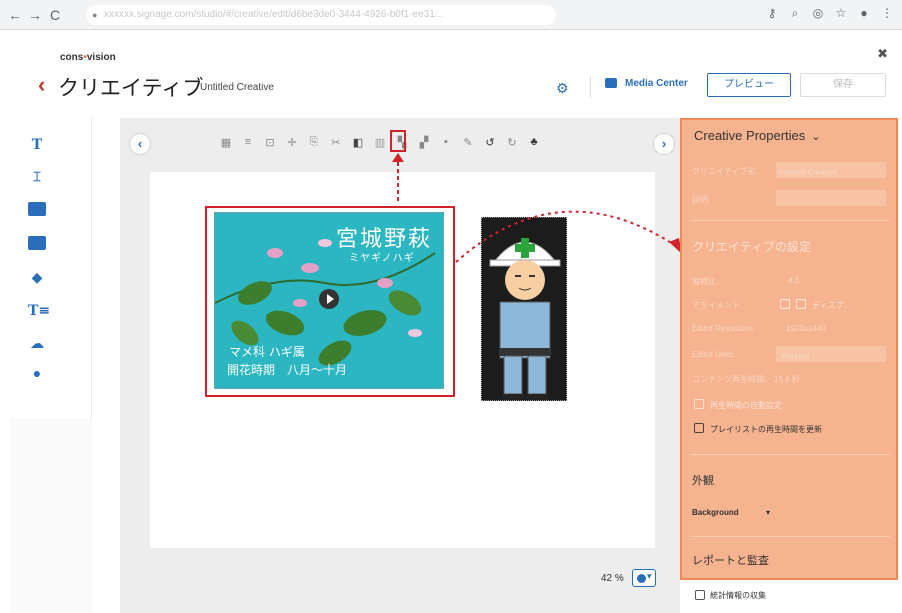 This screenshot has height=613, width=902. Describe the element at coordinates (841, 13) in the screenshot. I see `star-icon: ☆` at that location.